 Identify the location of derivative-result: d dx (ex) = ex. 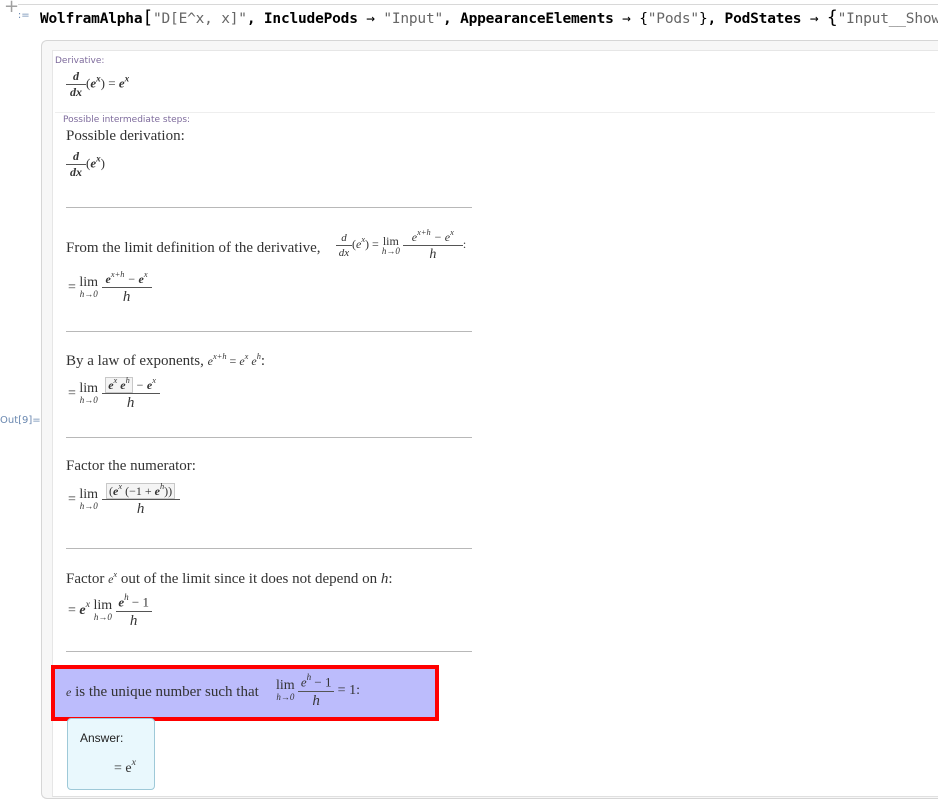
(97, 84).